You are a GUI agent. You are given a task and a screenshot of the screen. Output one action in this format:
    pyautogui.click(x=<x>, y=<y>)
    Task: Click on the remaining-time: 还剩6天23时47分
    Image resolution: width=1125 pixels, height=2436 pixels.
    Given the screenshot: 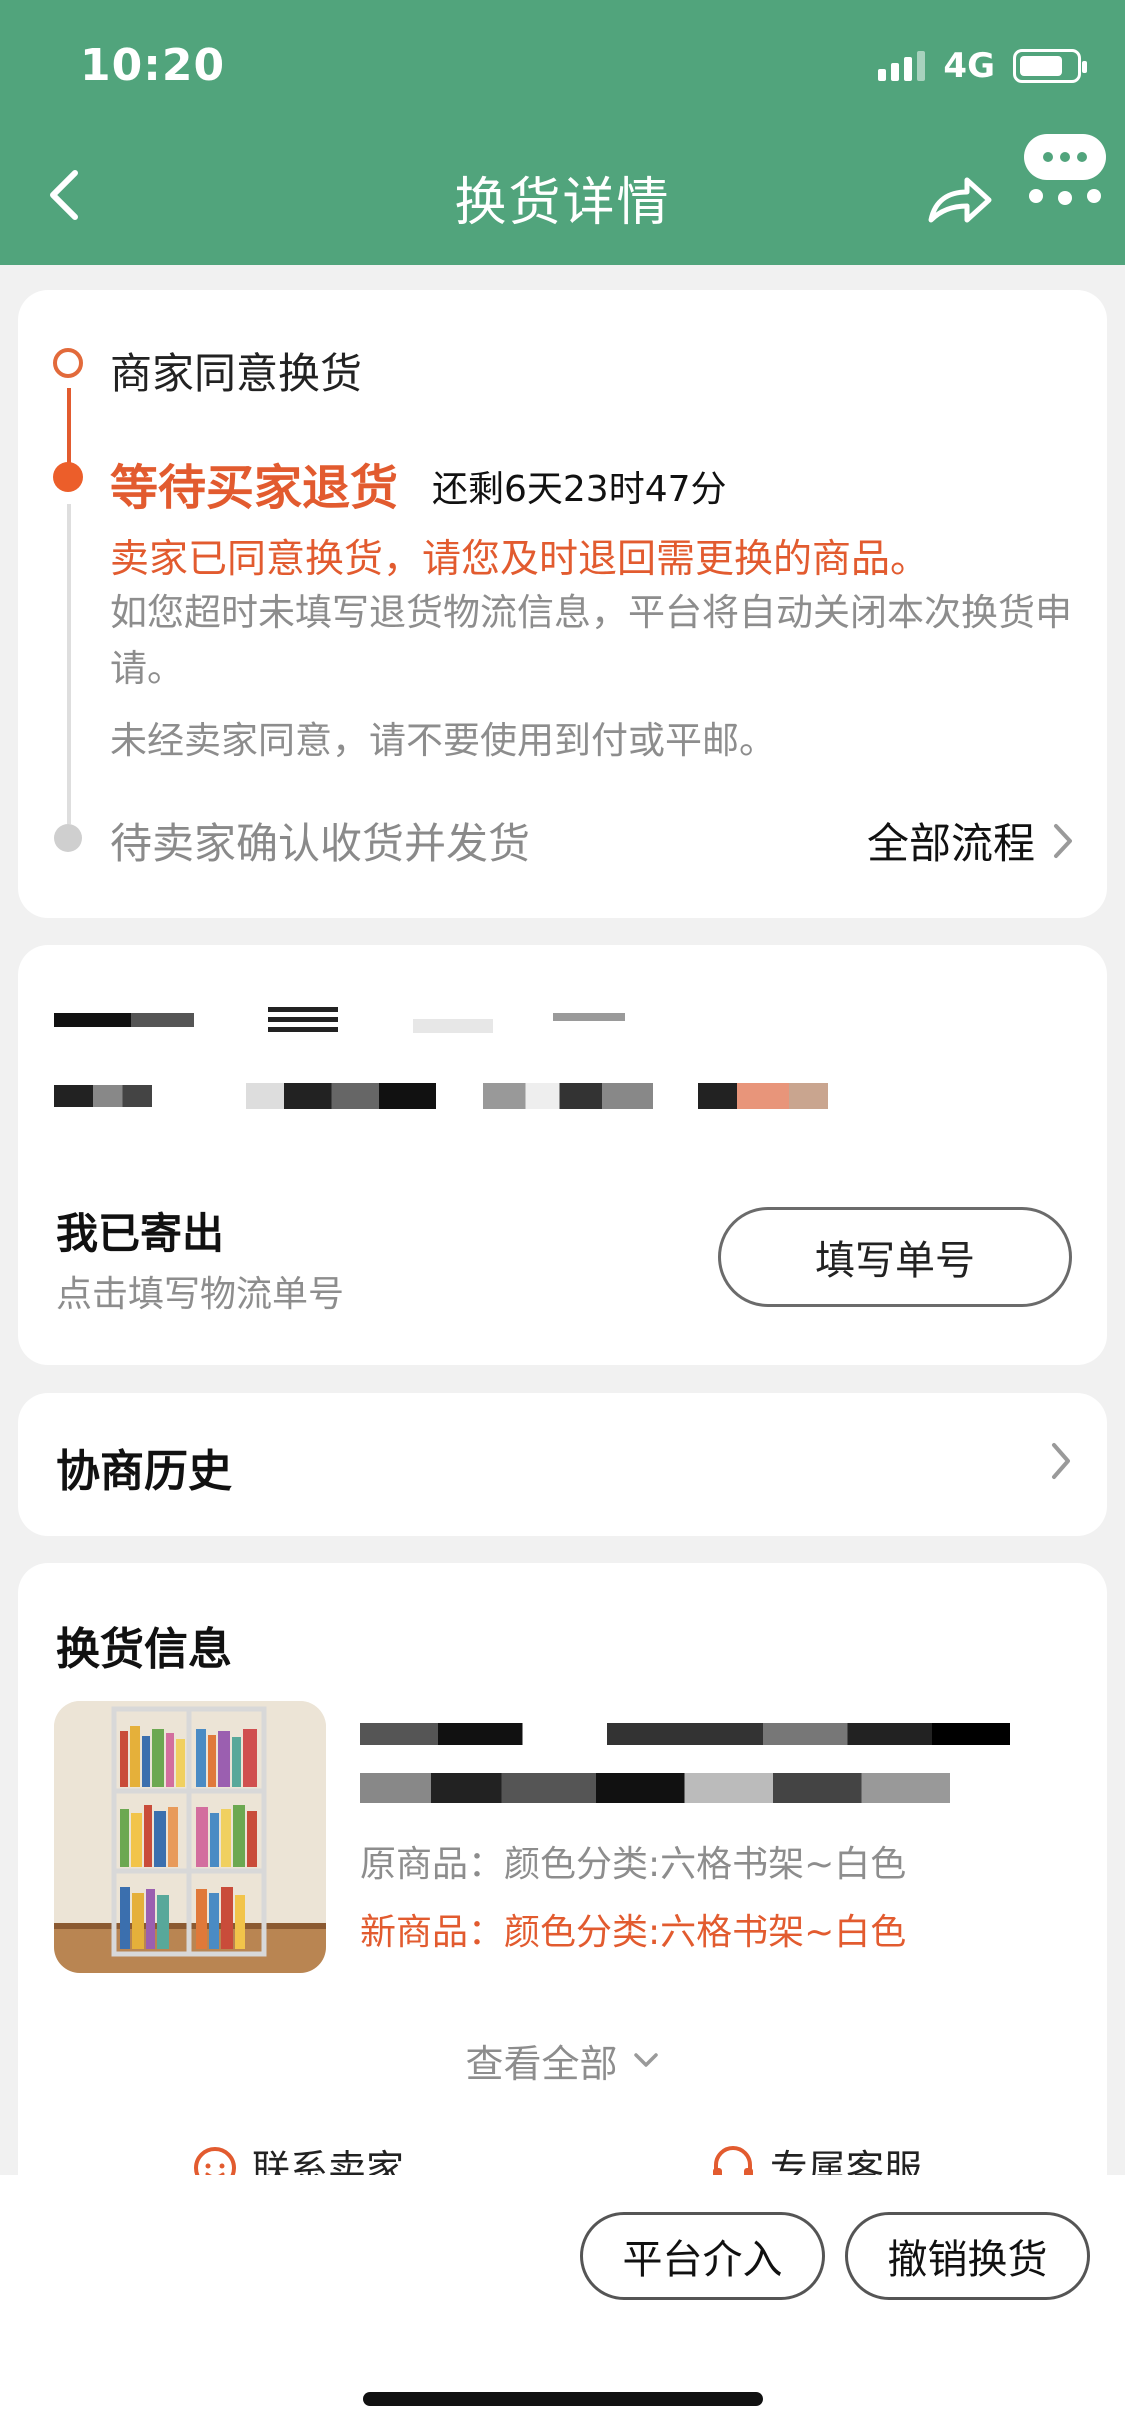 What is the action you would take?
    pyautogui.click(x=579, y=489)
    